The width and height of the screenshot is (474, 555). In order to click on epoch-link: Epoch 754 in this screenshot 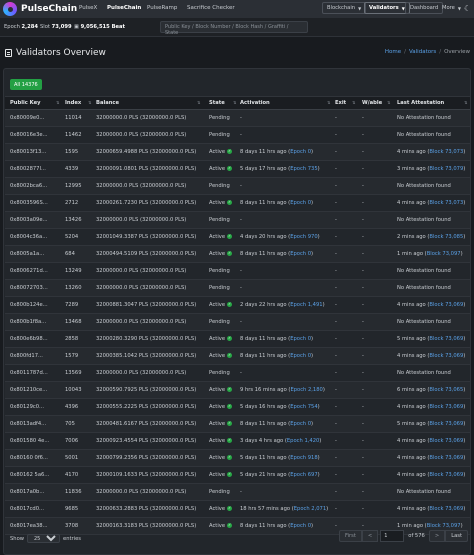, I will do `click(303, 407)`.